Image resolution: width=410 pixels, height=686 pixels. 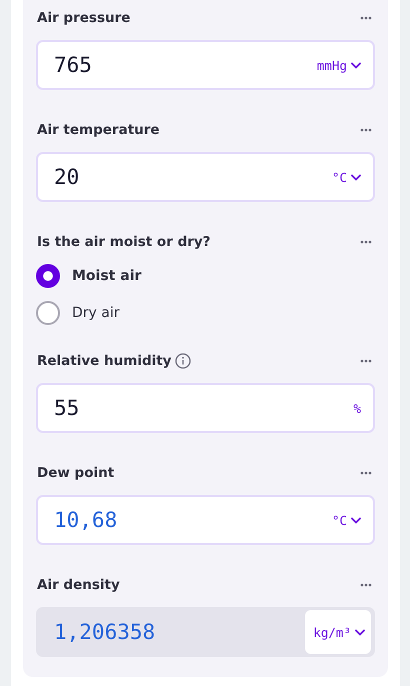 What do you see at coordinates (96, 313) in the screenshot?
I see `option-label: Dry air` at bounding box center [96, 313].